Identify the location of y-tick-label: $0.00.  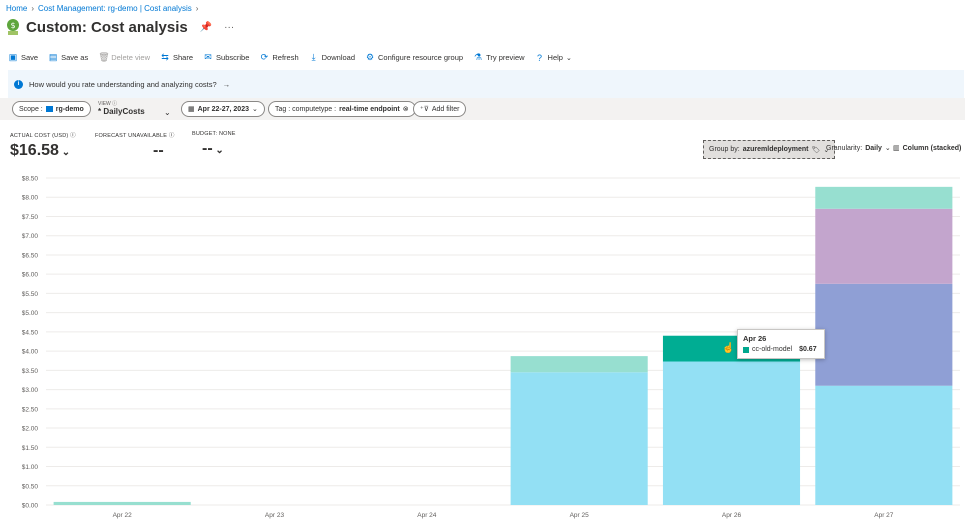
(30, 506).